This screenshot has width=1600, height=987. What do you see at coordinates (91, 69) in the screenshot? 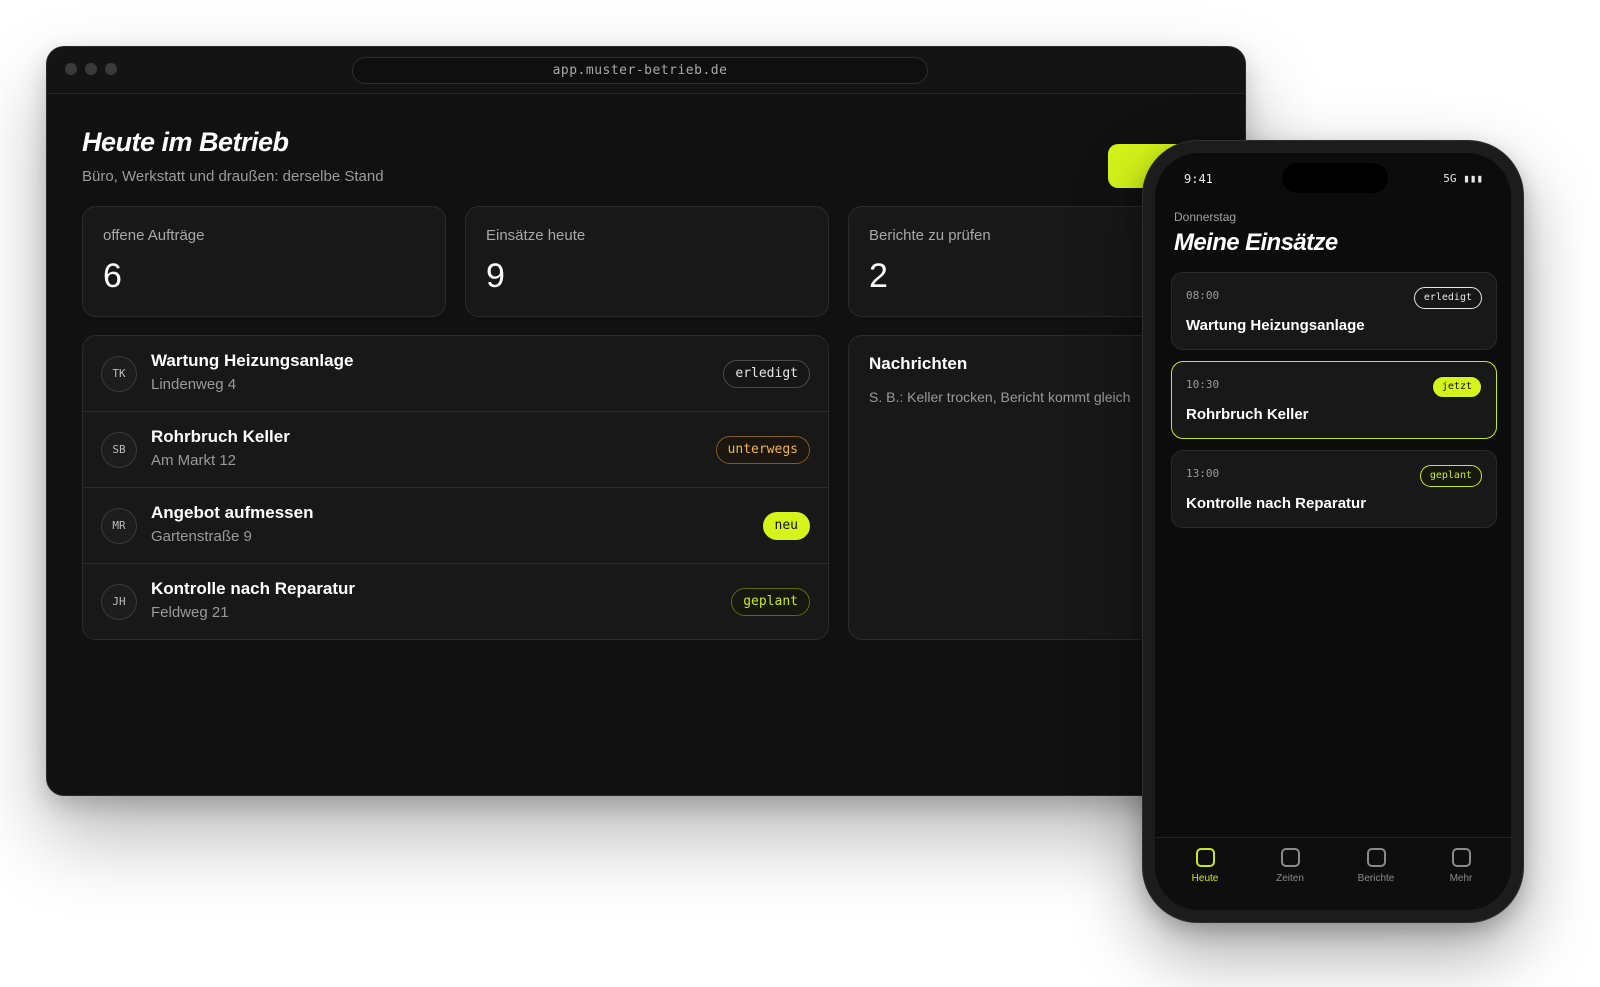
I see `window-minimize-dot` at bounding box center [91, 69].